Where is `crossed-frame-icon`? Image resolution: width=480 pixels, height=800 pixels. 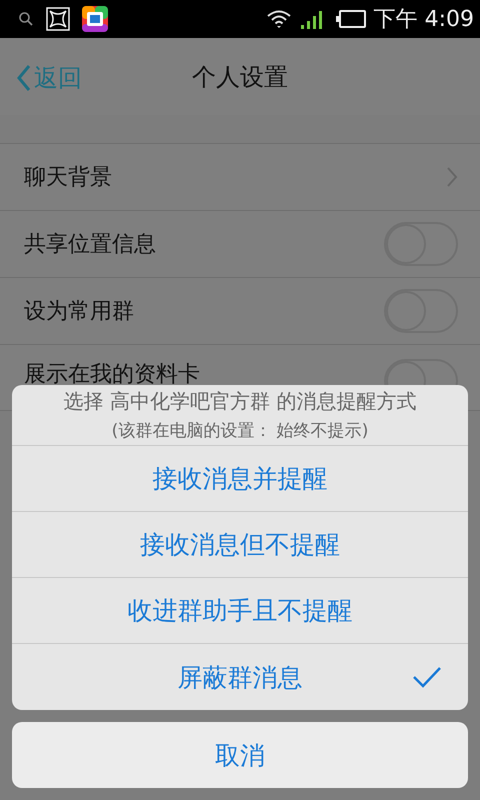 crossed-frame-icon is located at coordinates (58, 19).